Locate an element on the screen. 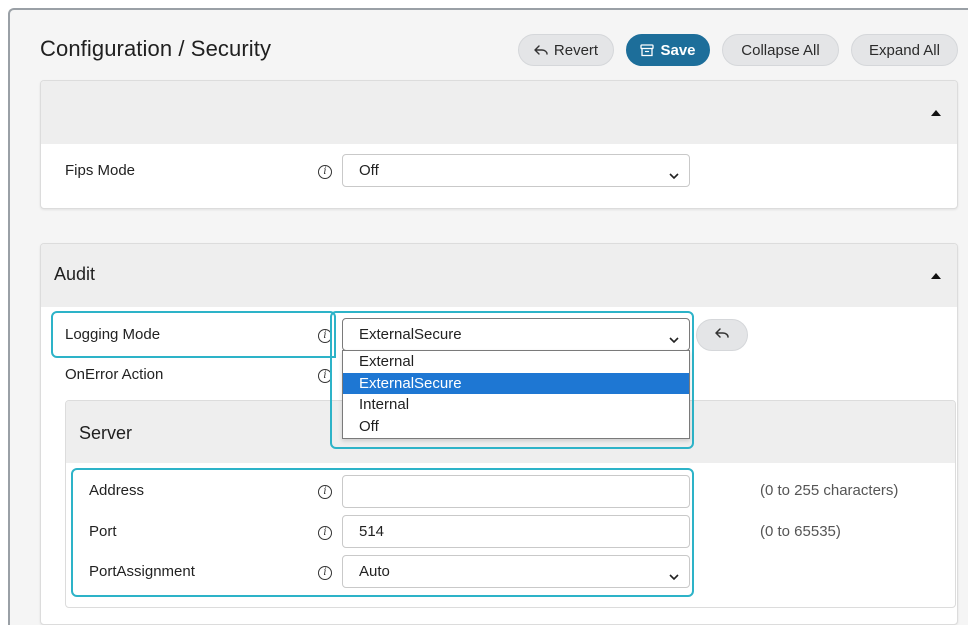 The image size is (968, 625). save-label: Save is located at coordinates (678, 50).